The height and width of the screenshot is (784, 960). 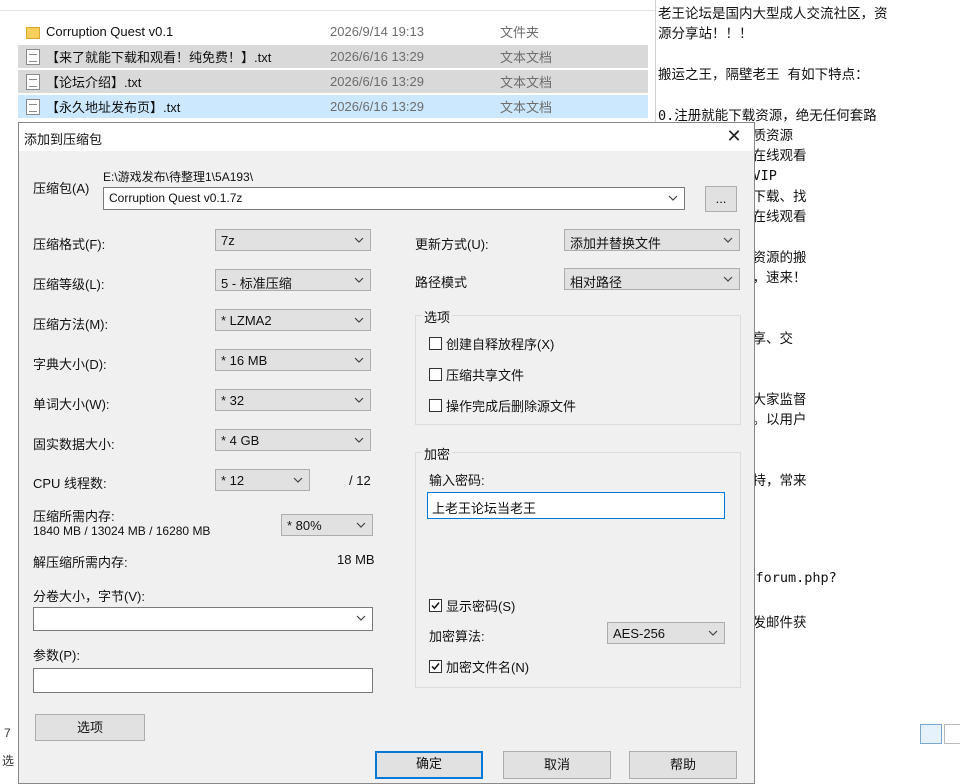 I want to click on file-name: Corruption Quest v0.1, so click(x=110, y=31).